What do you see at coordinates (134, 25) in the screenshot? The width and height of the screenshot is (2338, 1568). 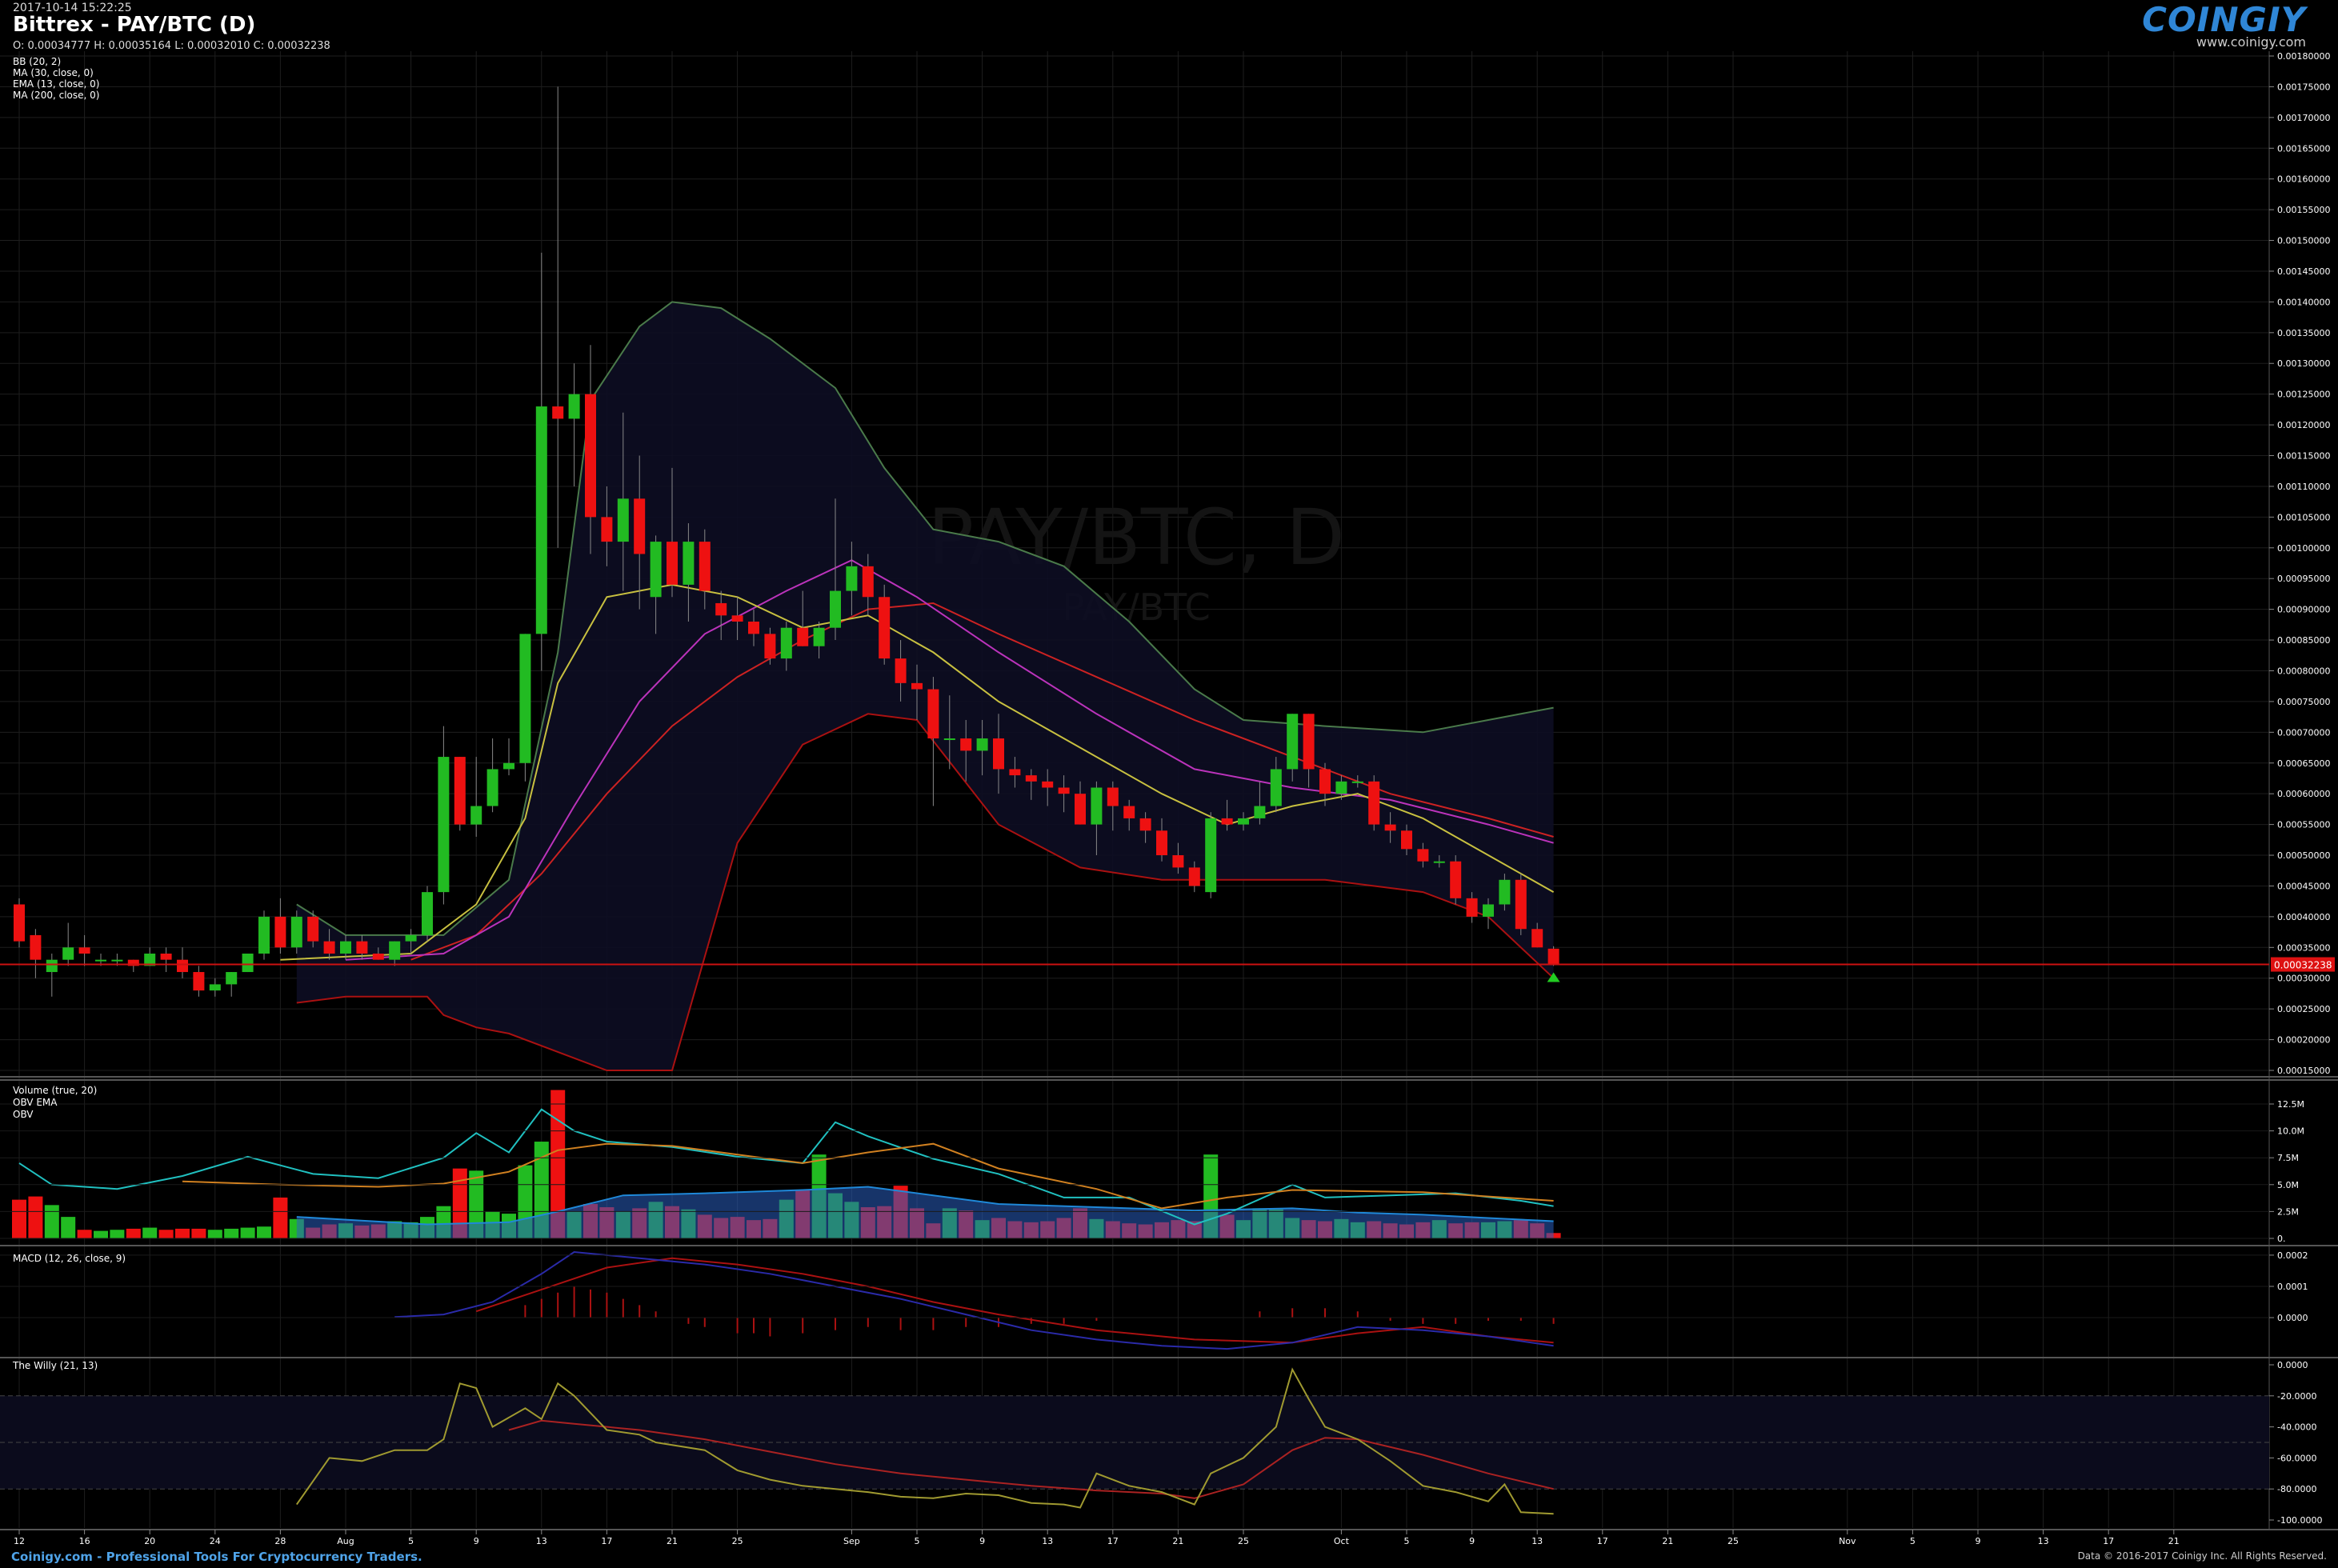 I see `chart-title: Bittrex - PAY/BTC (D)` at bounding box center [134, 25].